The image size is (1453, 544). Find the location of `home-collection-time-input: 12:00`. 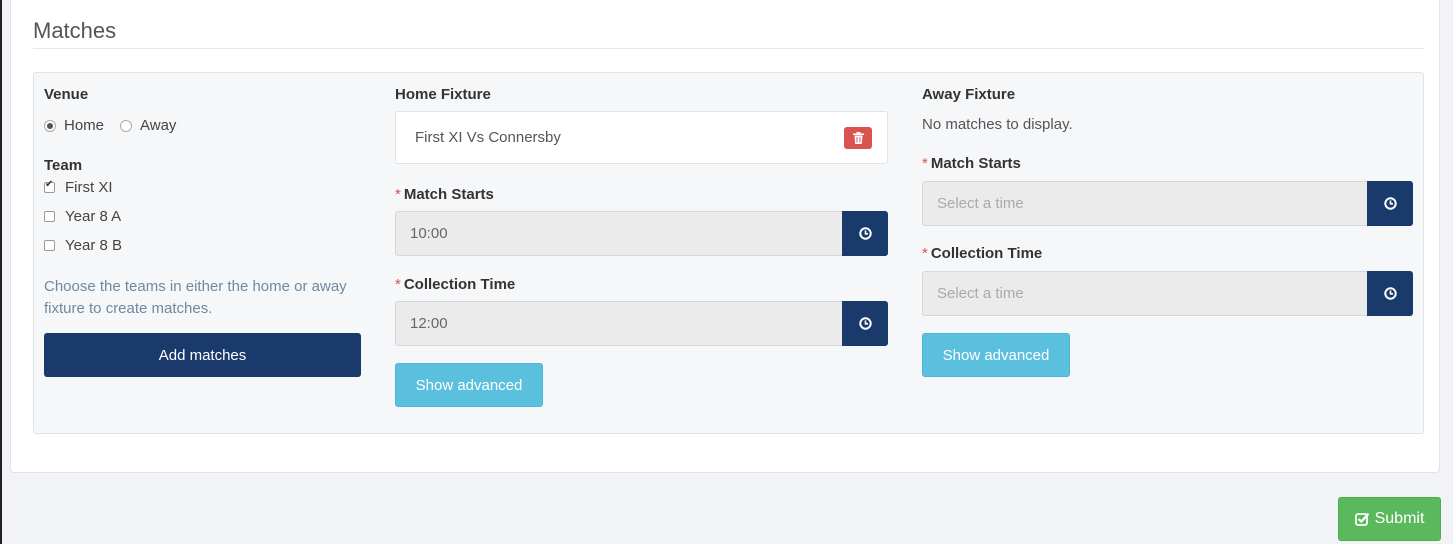

home-collection-time-input: 12:00 is located at coordinates (618, 323).